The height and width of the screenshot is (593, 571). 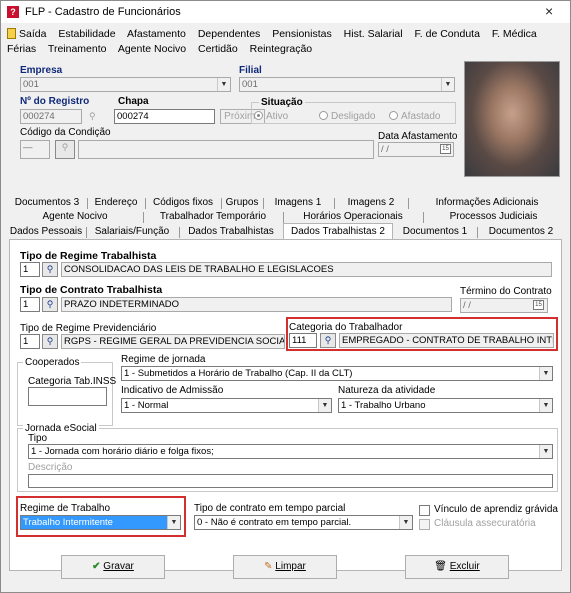 I want to click on parcial-select: 0 - Não é contrato em tempo parcial. ▼, so click(x=303, y=522).